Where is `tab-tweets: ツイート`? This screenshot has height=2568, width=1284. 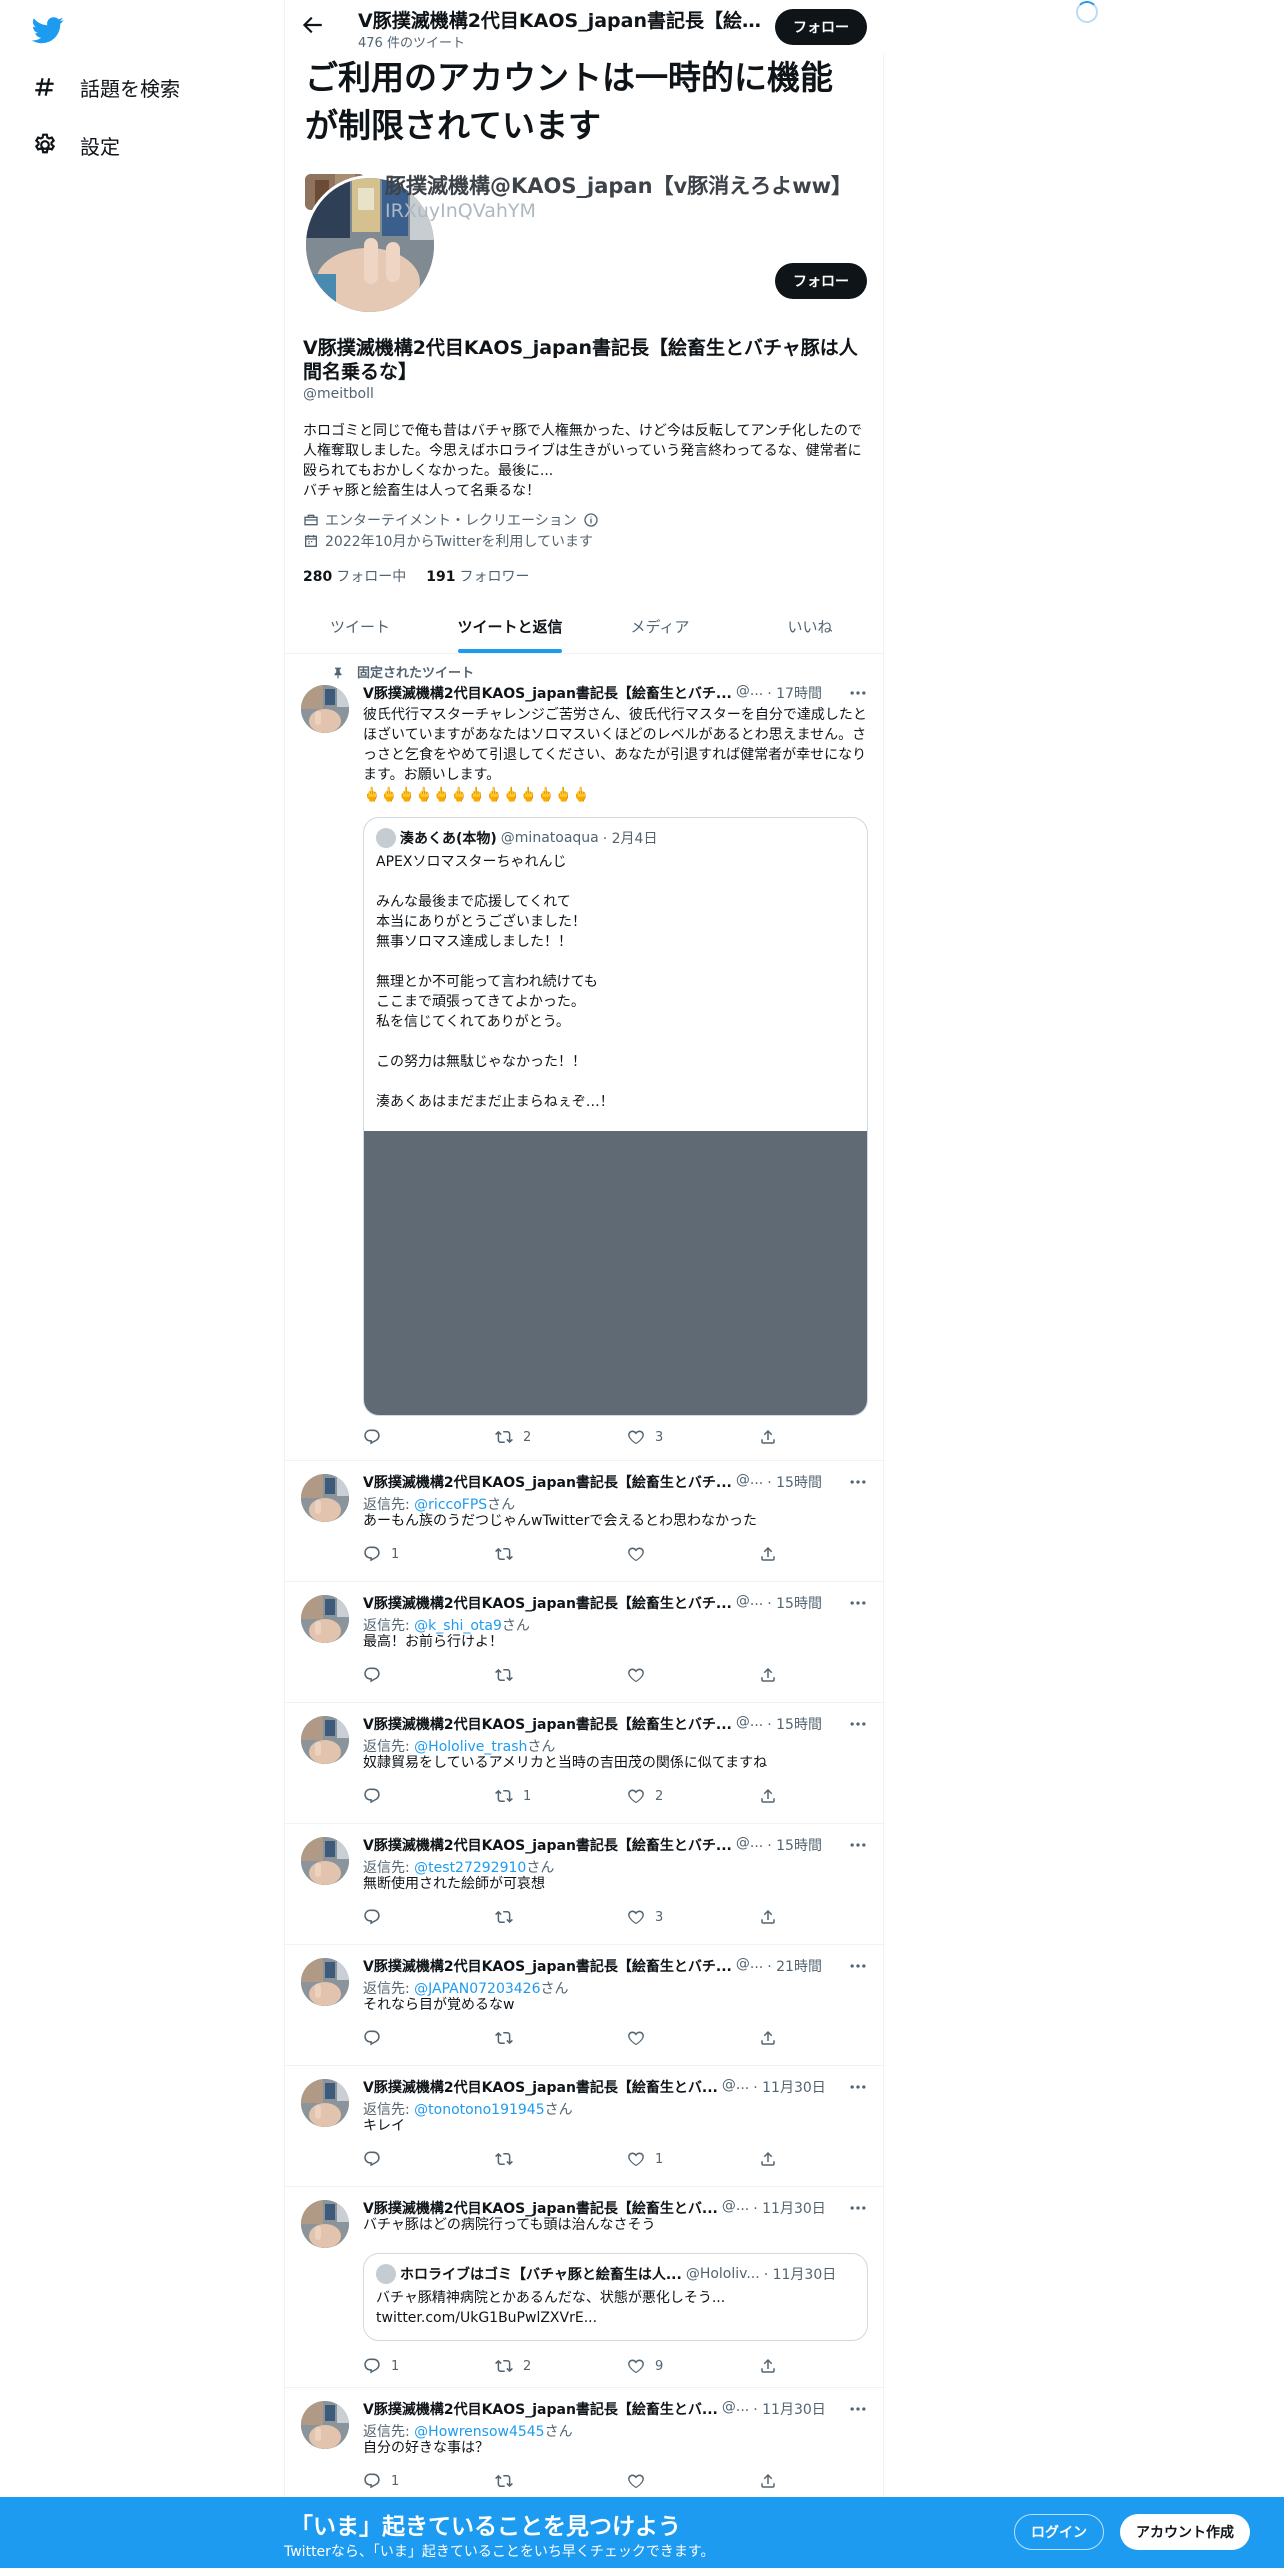
tab-tweets: ツイート is located at coordinates (360, 626).